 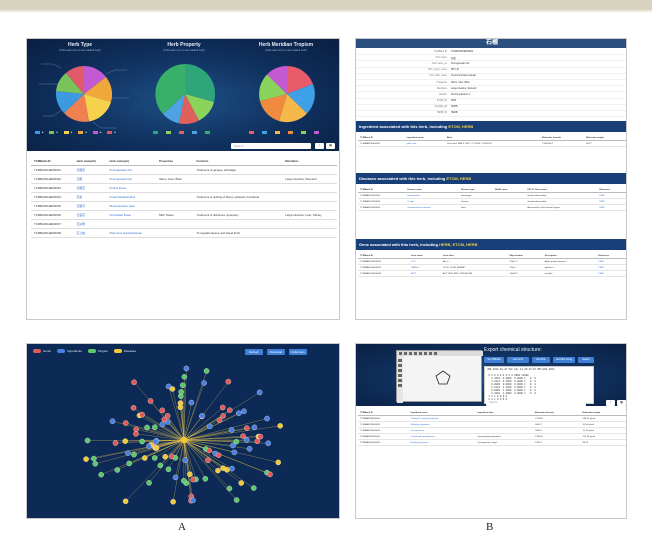 What do you see at coordinates (131, 206) in the screenshot?
I see `table-cell: Rhododendron plant` at bounding box center [131, 206].